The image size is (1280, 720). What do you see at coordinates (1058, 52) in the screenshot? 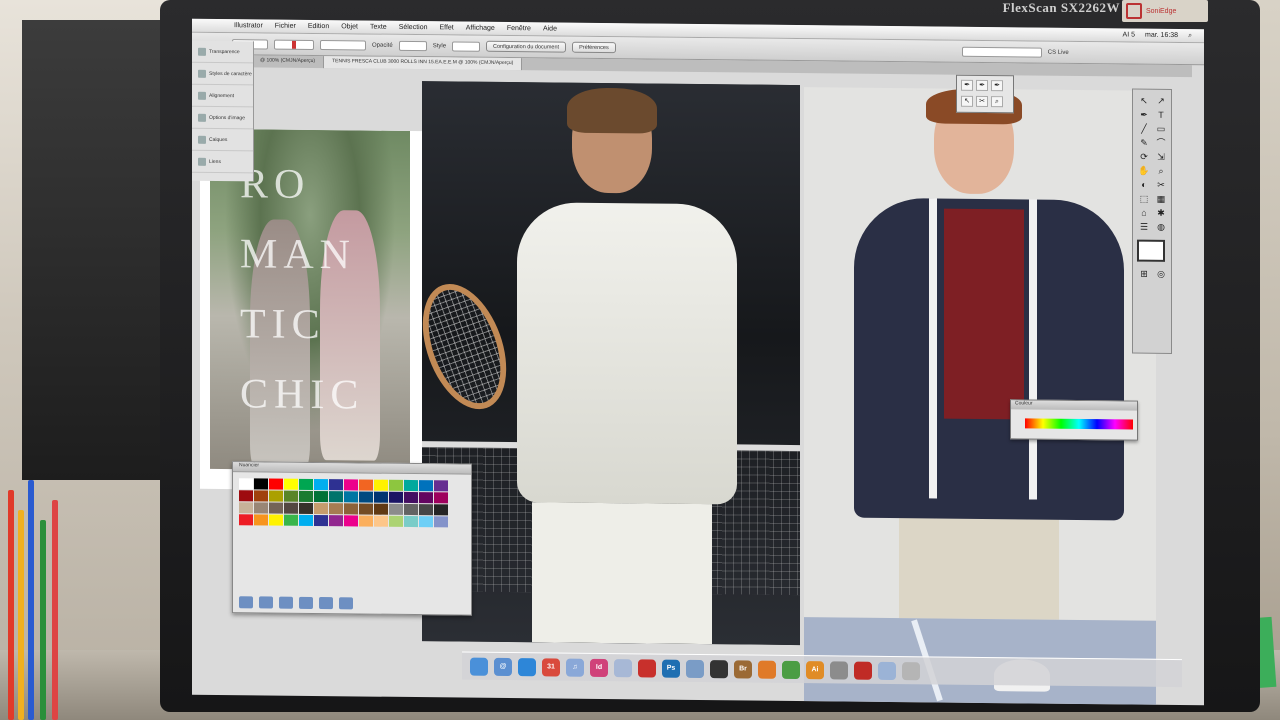
I see `workspace-label: CS Live` at bounding box center [1058, 52].